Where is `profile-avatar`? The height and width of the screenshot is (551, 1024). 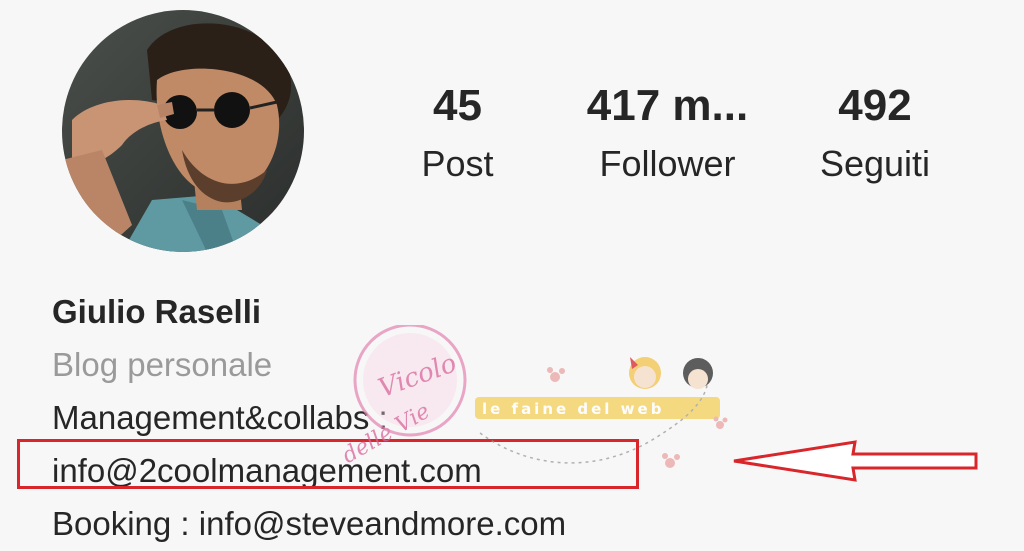 profile-avatar is located at coordinates (183, 131).